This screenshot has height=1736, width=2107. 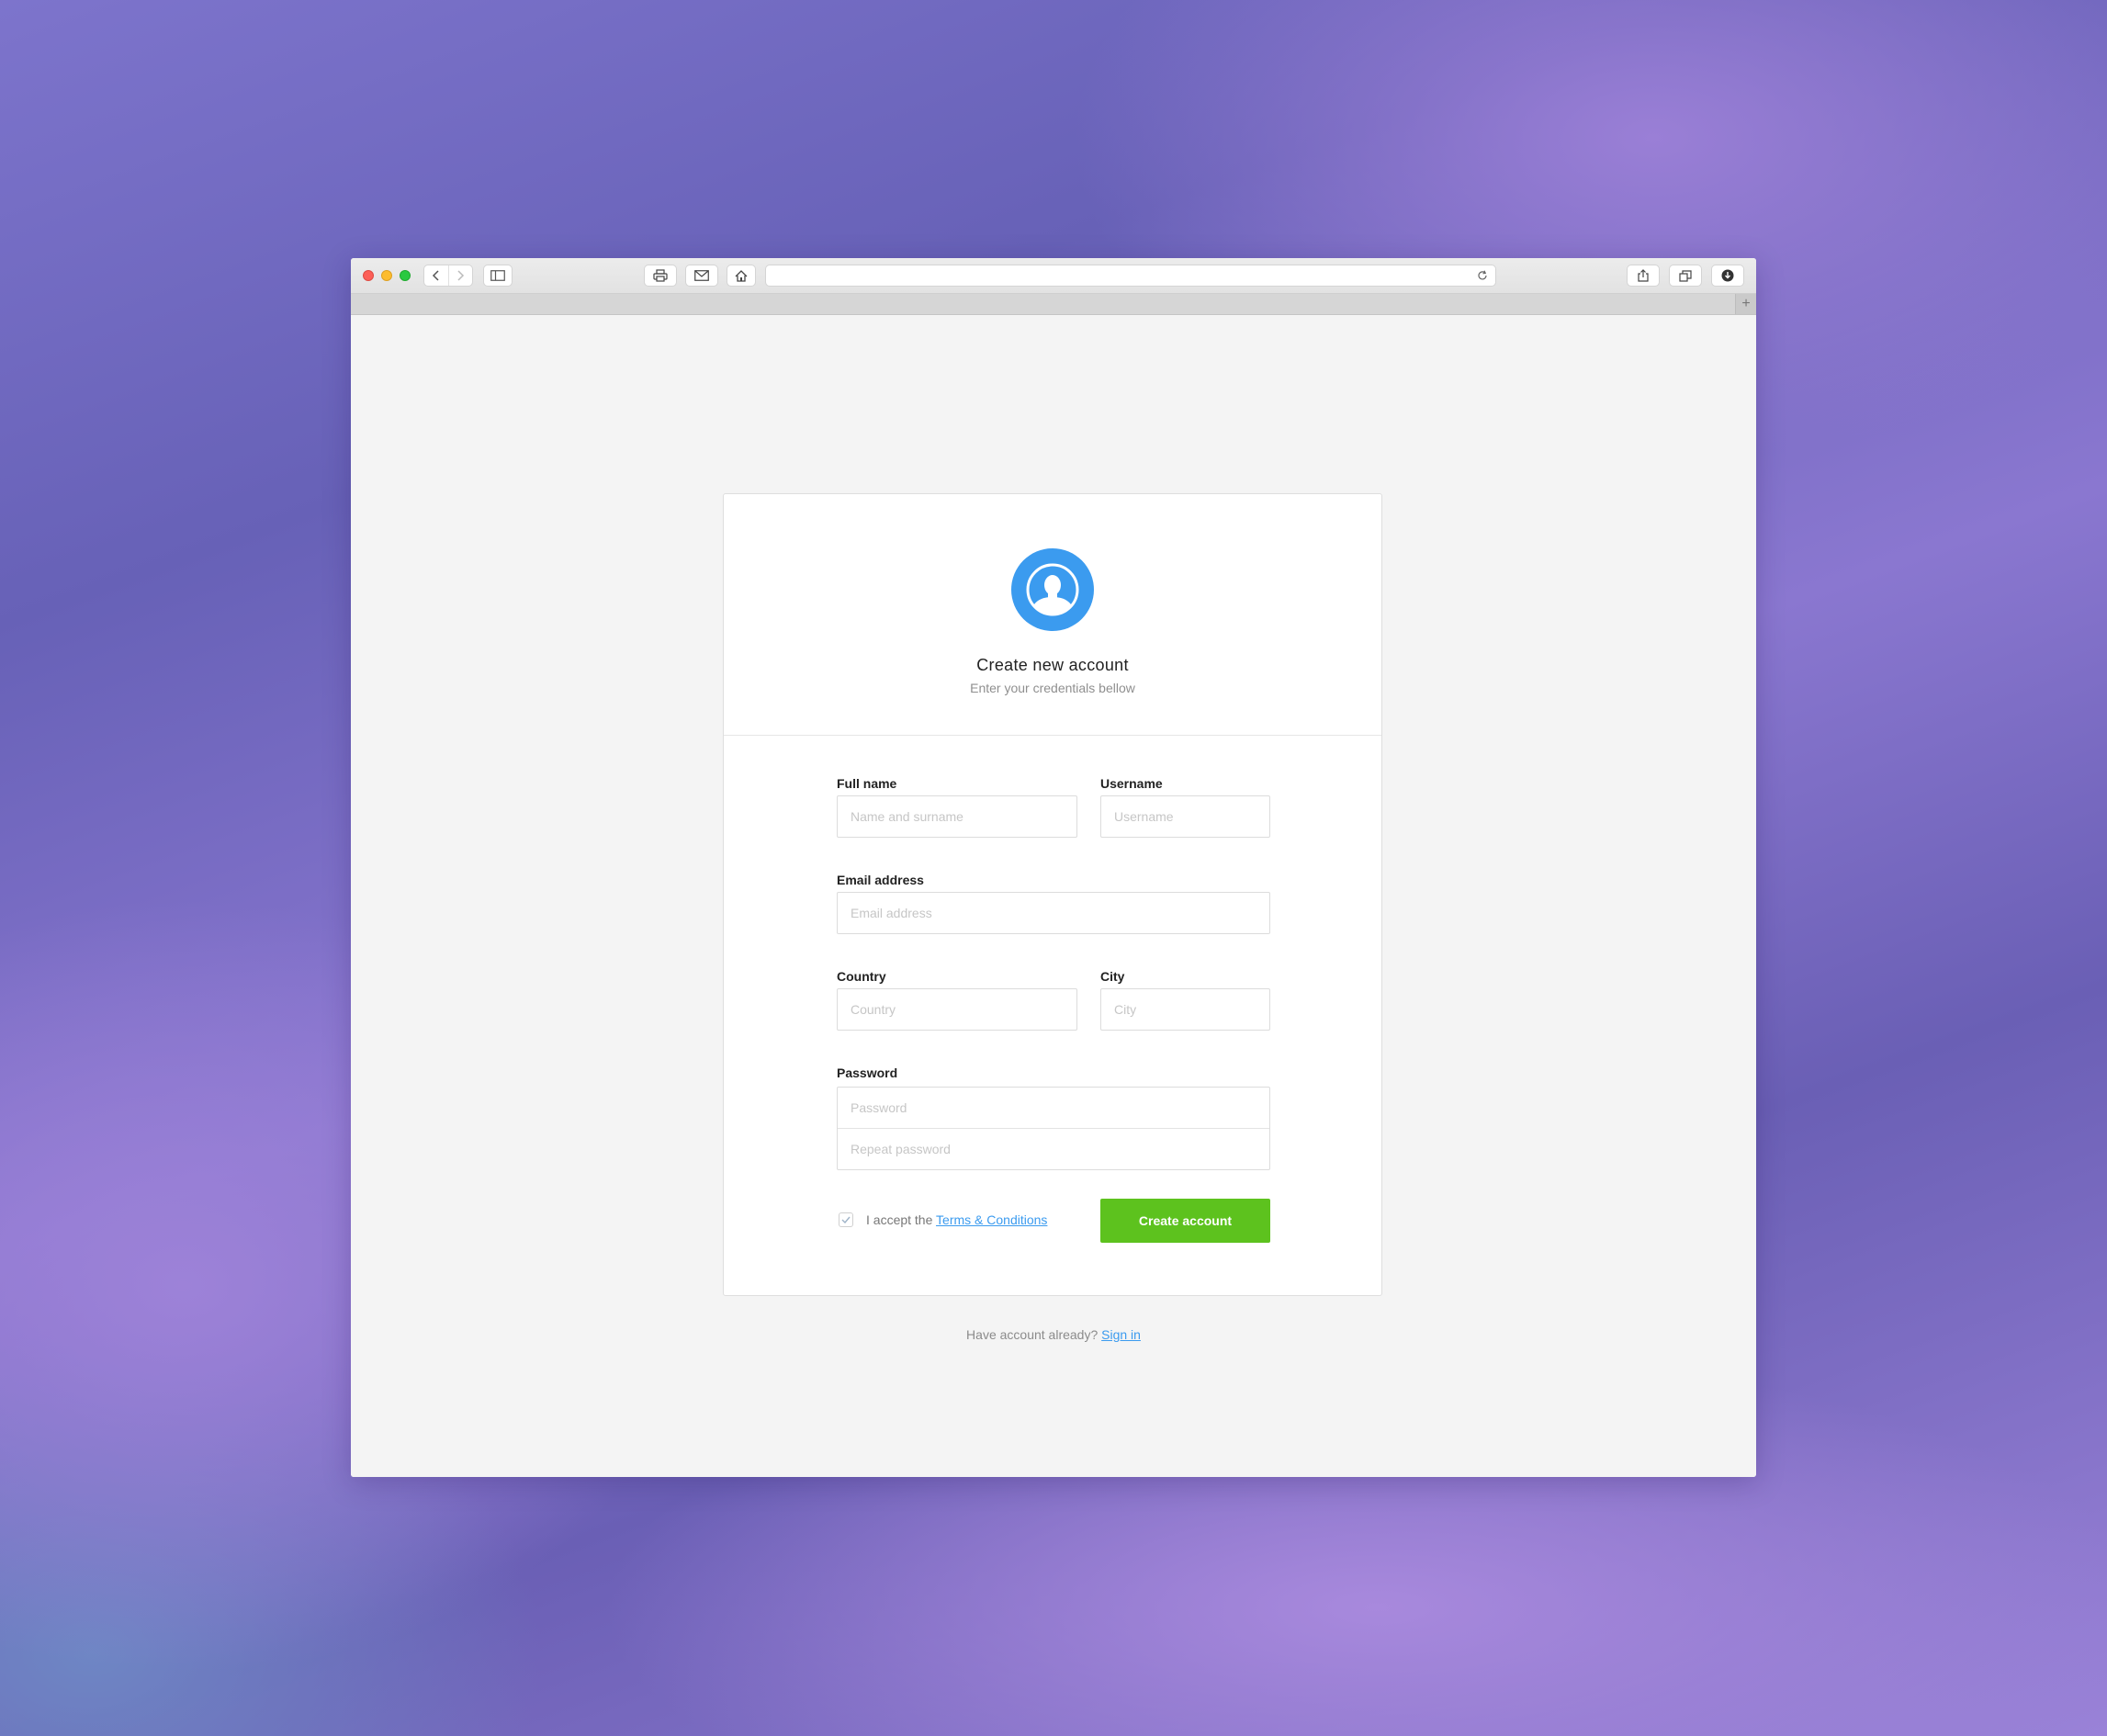 What do you see at coordinates (880, 880) in the screenshot?
I see `email-label: Email address` at bounding box center [880, 880].